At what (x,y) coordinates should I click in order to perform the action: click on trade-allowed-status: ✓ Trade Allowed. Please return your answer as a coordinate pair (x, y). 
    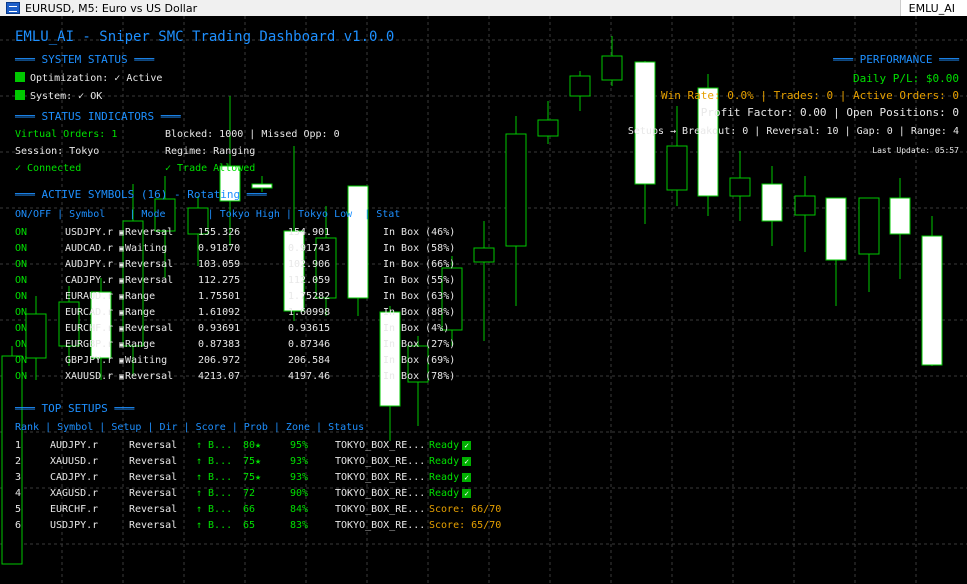
    Looking at the image, I should click on (210, 168).